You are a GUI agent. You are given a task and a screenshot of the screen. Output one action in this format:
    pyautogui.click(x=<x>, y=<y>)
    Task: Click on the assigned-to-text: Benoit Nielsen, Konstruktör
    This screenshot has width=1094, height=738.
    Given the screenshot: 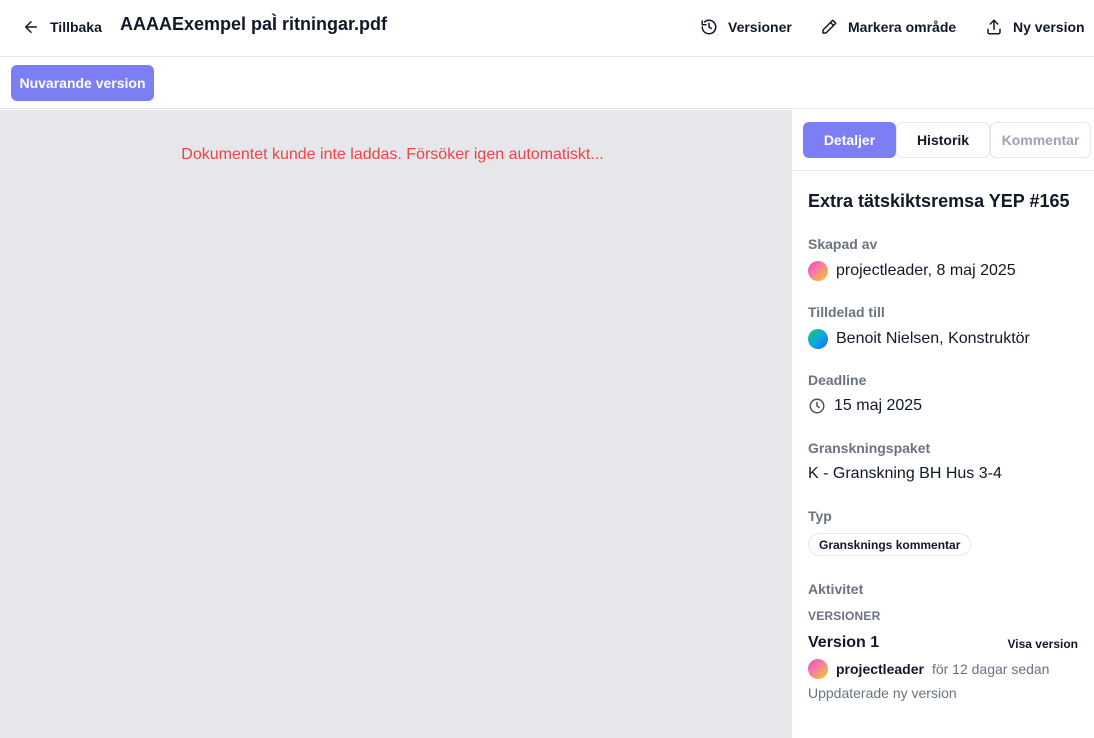 What is the action you would take?
    pyautogui.click(x=933, y=338)
    